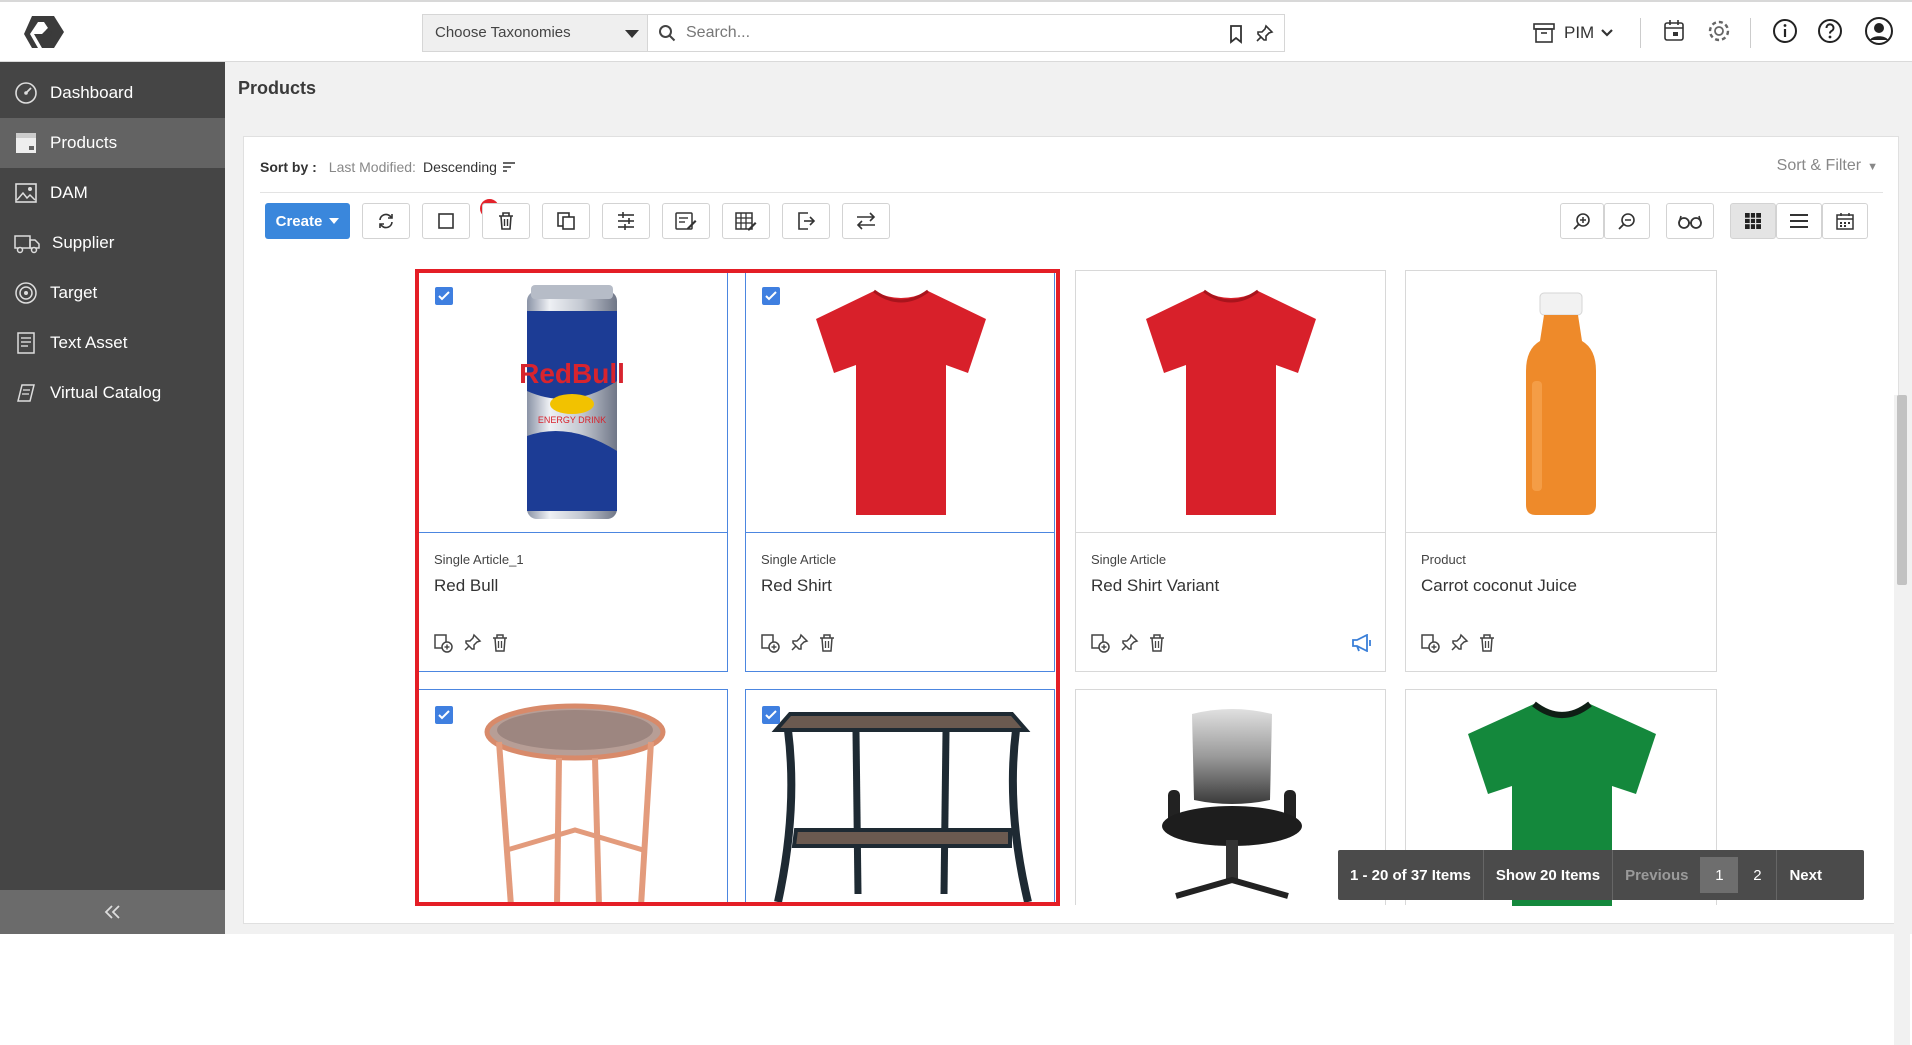 The height and width of the screenshot is (1045, 1912). I want to click on calendar-box-icon, so click(1674, 31).